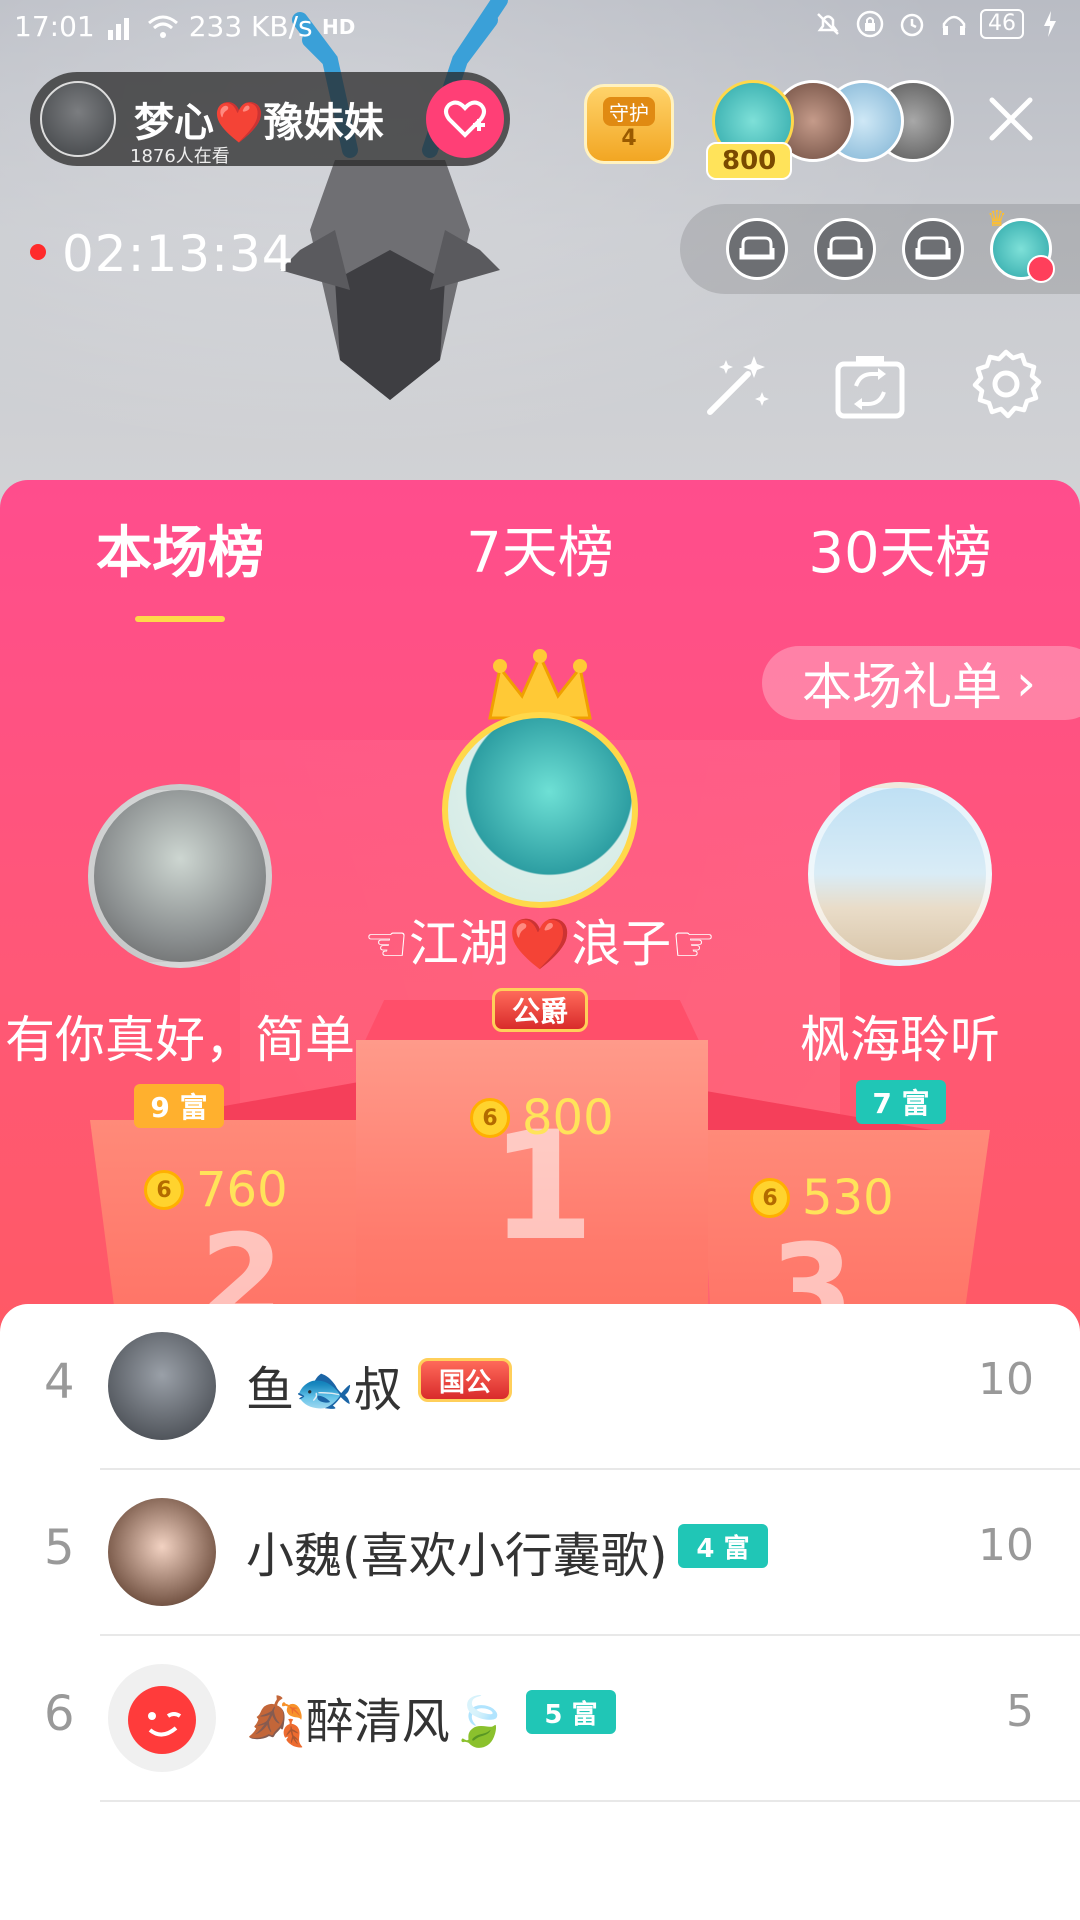 The image size is (1080, 1920). Describe the element at coordinates (1050, 24) in the screenshot. I see `charging-icon` at that location.